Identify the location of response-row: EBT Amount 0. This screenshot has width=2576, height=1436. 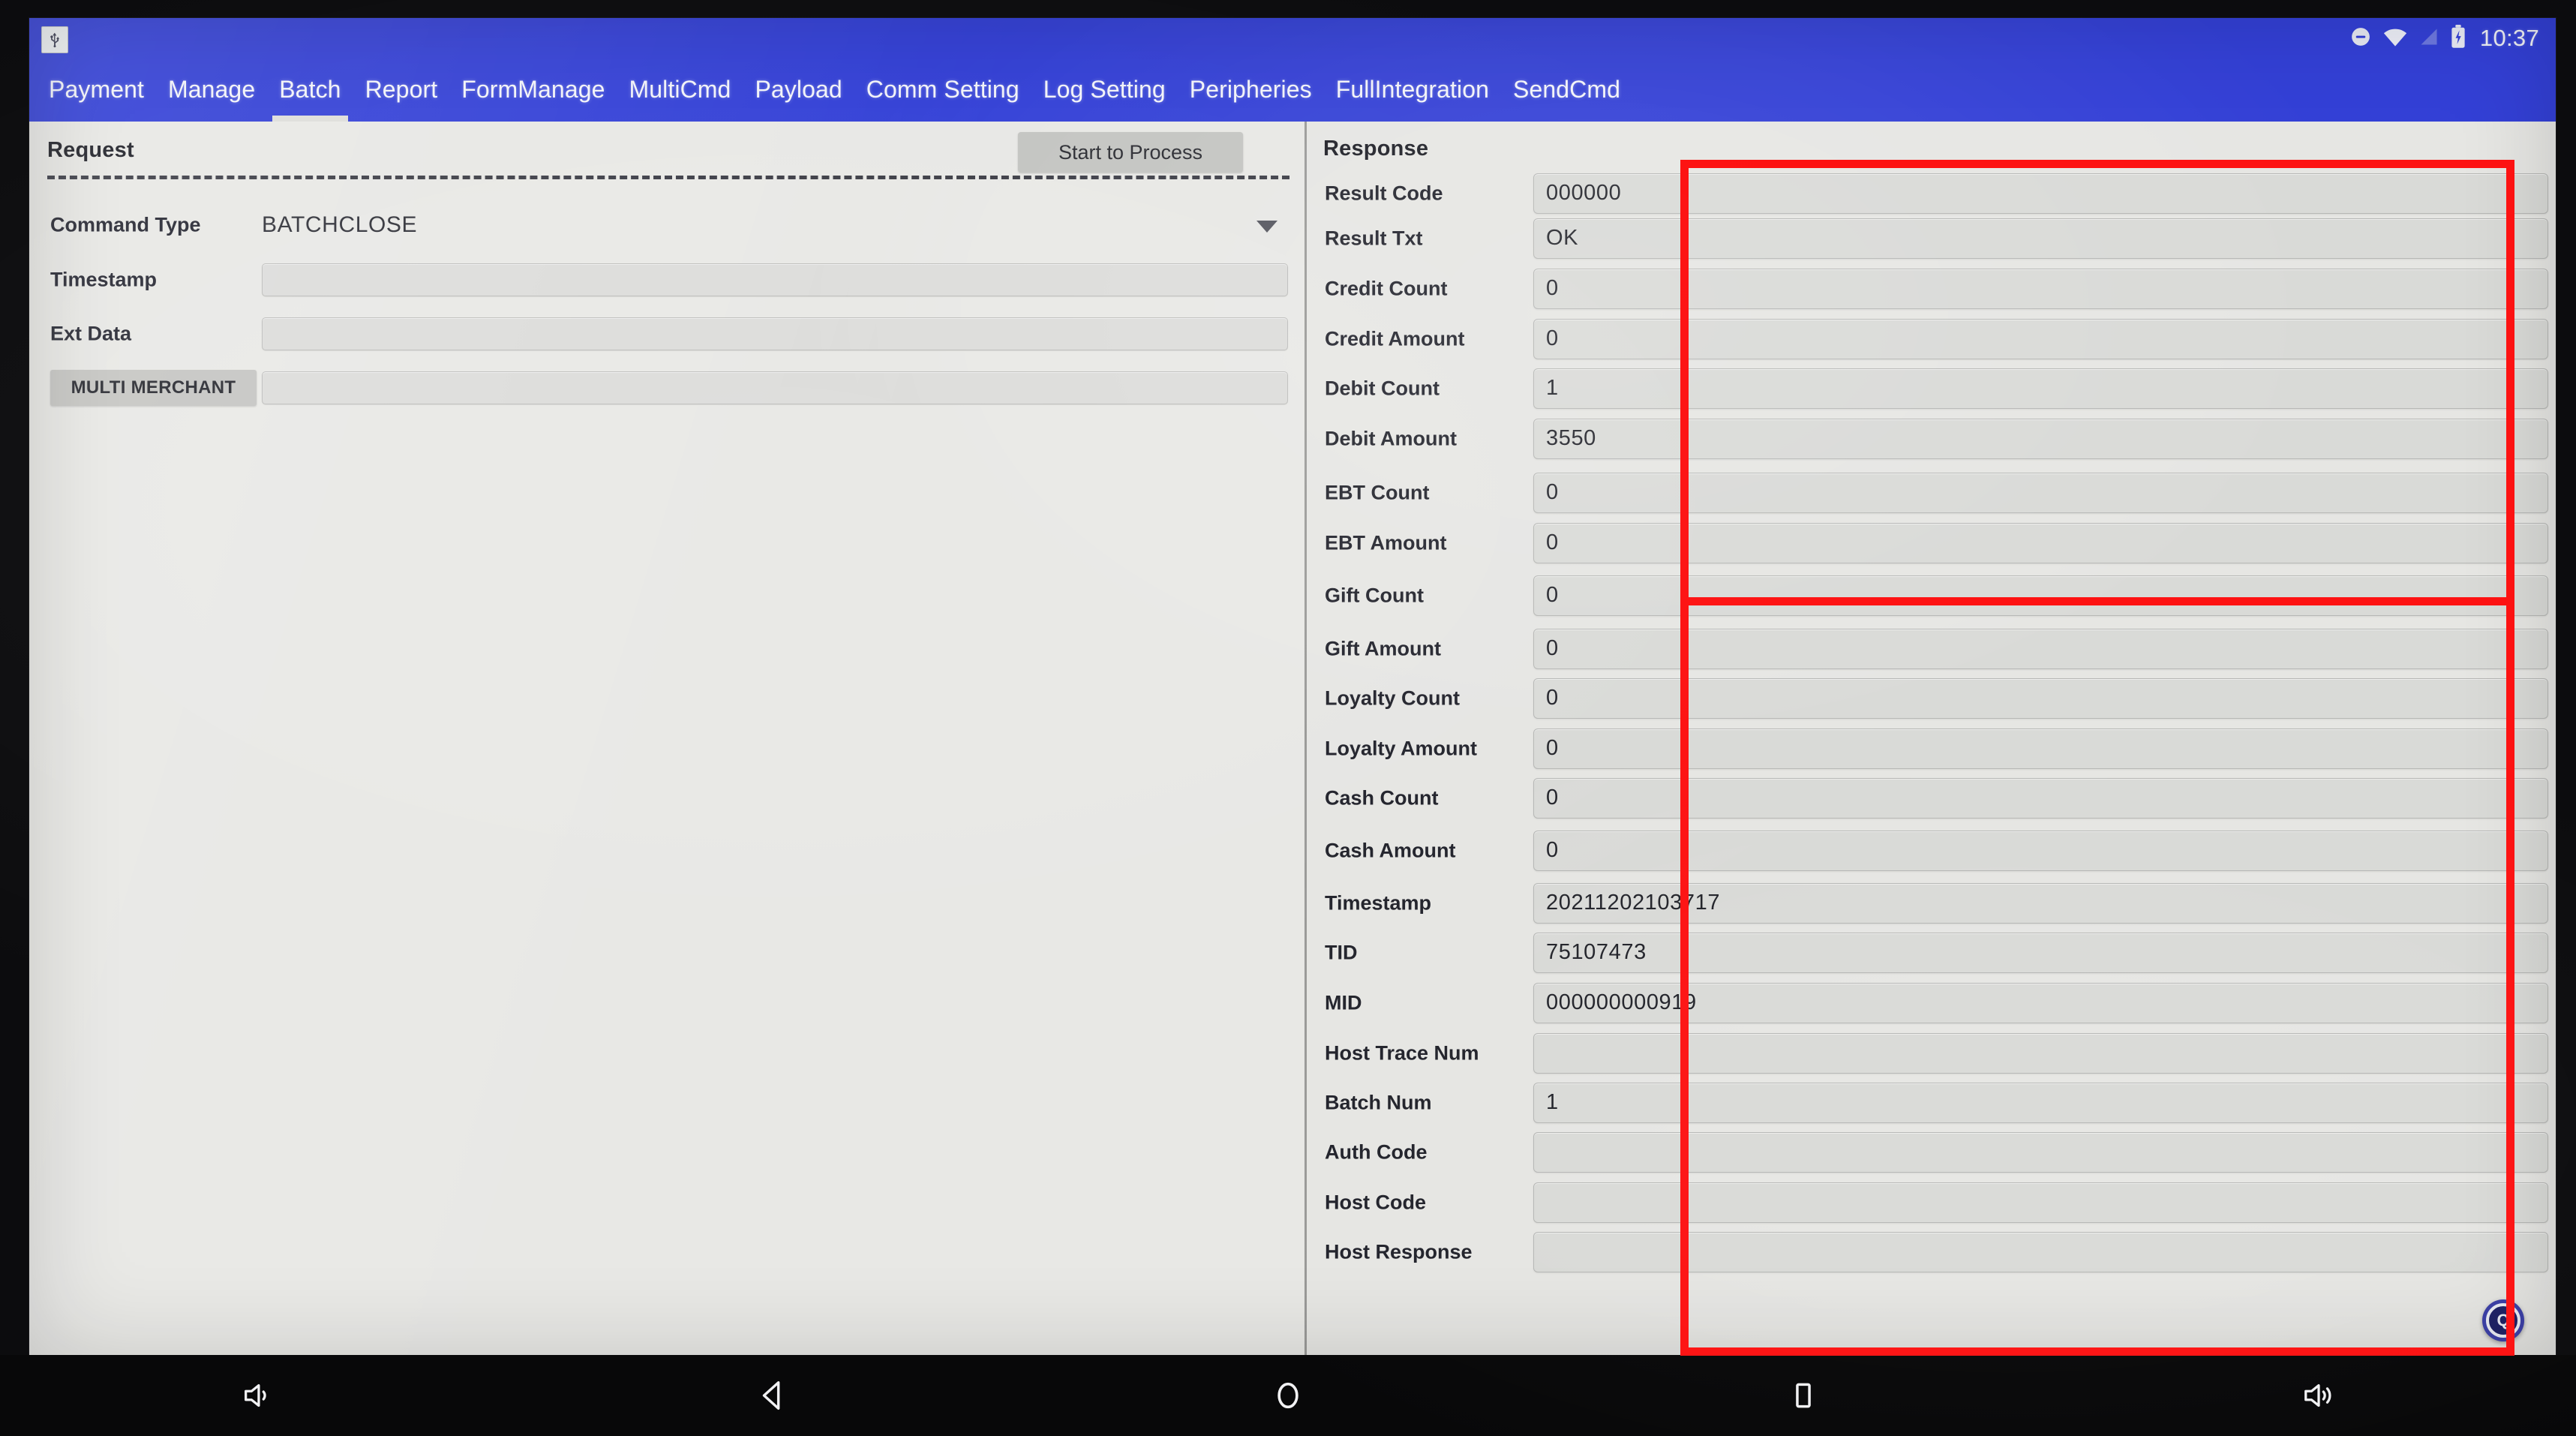
(1931, 542).